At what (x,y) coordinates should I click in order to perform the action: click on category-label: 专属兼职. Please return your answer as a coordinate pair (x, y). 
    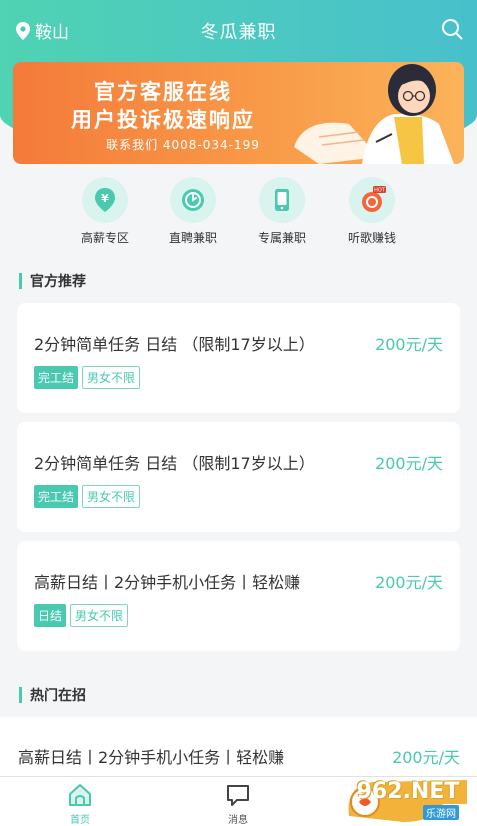
    Looking at the image, I should click on (281, 238).